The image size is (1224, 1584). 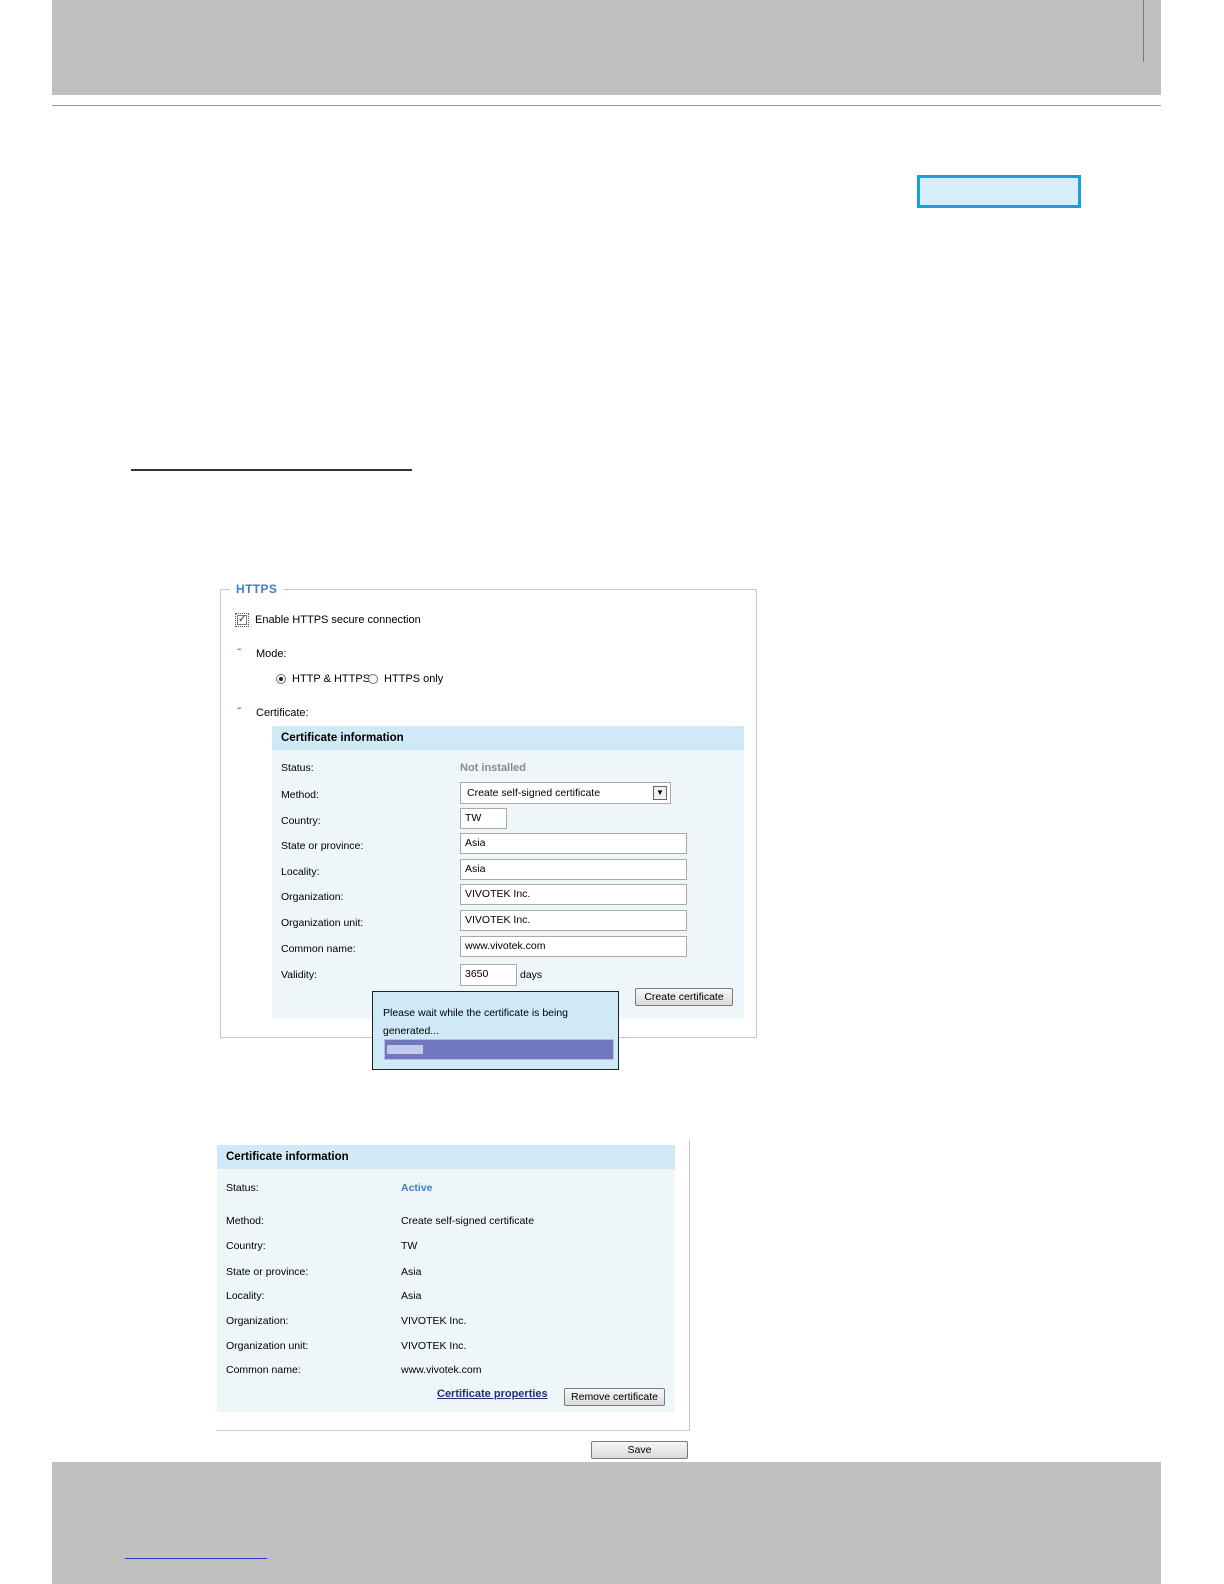 What do you see at coordinates (281, 679) in the screenshot?
I see `mode-http-https-radio` at bounding box center [281, 679].